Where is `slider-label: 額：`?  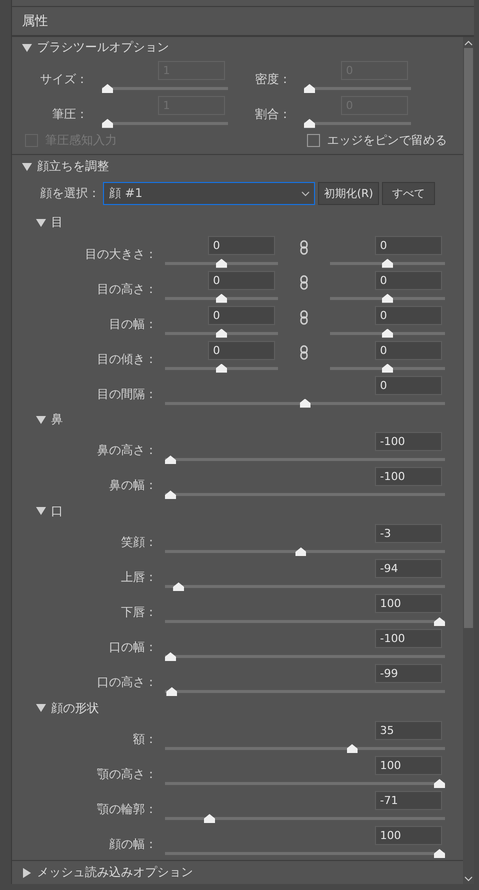
slider-label: 額： is located at coordinates (144, 739).